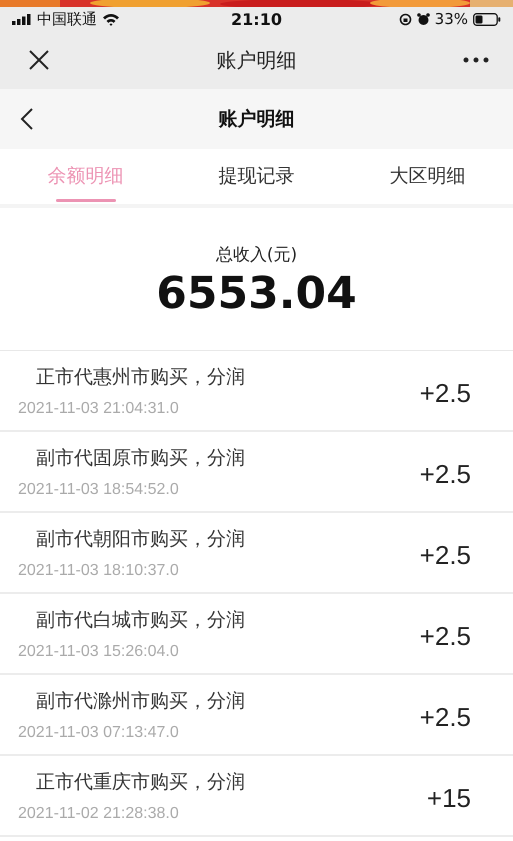 The height and width of the screenshot is (841, 513). Describe the element at coordinates (99, 813) in the screenshot. I see `record-time: 2021-11-02 21:28:38.0` at that location.